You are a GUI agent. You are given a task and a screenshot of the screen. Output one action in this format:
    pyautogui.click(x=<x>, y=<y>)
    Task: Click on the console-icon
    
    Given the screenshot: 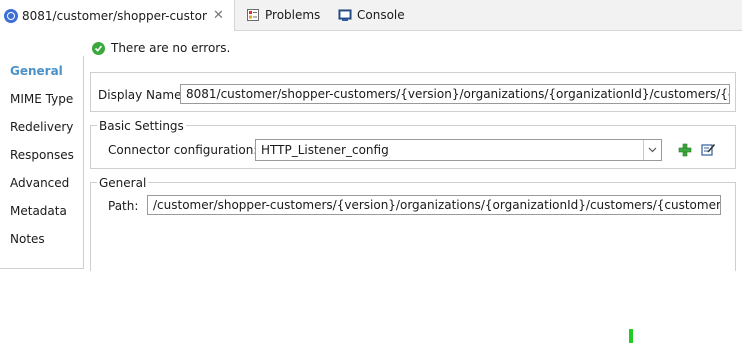 What is the action you would take?
    pyautogui.click(x=345, y=15)
    